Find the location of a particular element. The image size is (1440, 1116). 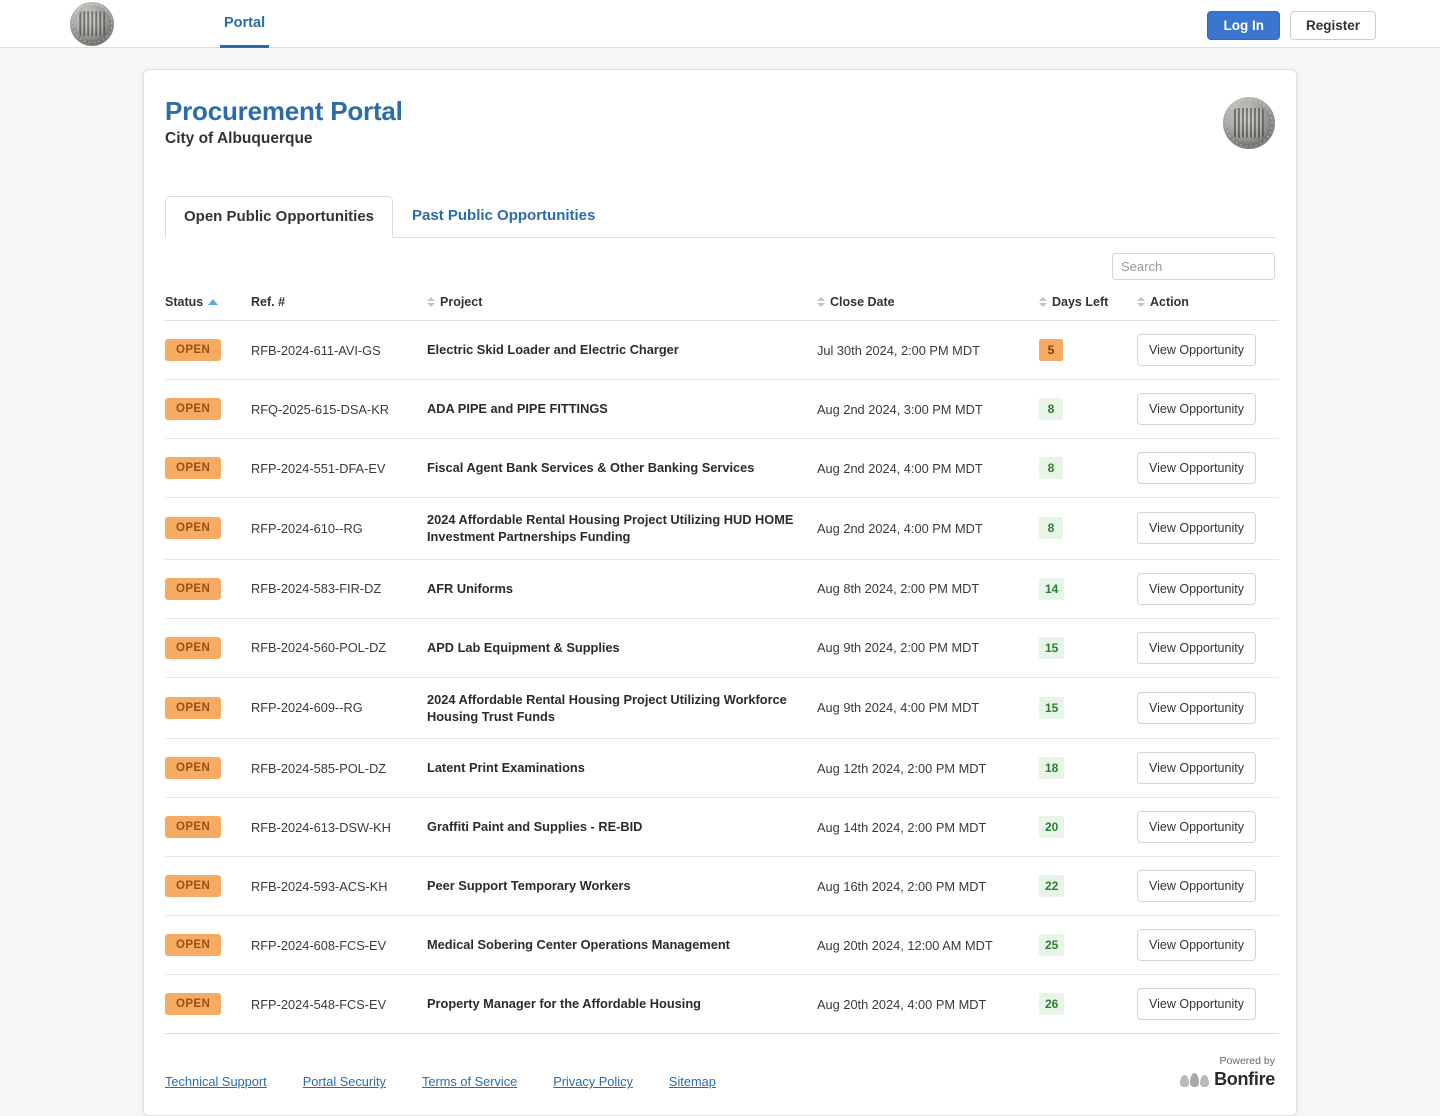

column-header-ref: Ref. # is located at coordinates (339, 305).